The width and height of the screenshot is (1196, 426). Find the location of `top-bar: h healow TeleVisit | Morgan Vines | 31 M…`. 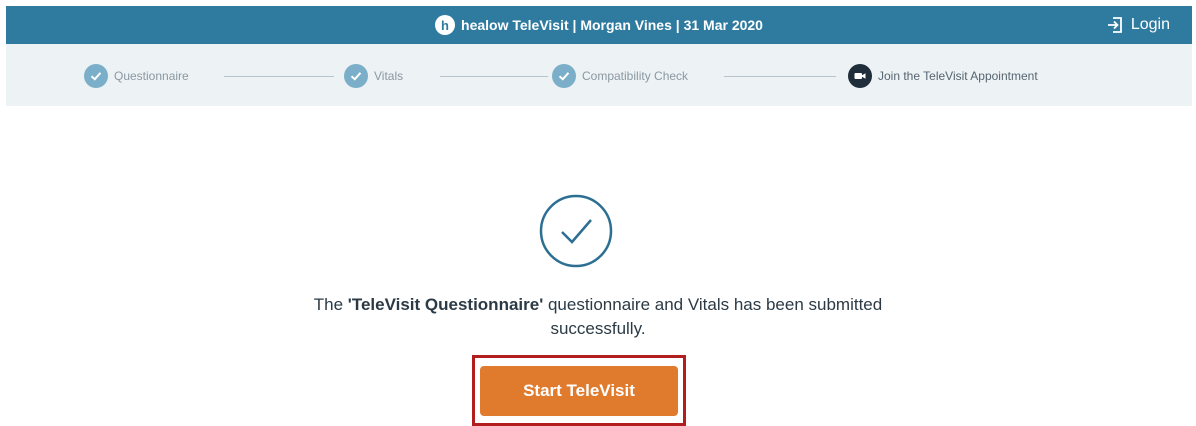

top-bar: h healow TeleVisit | Morgan Vines | 31 M… is located at coordinates (599, 25).